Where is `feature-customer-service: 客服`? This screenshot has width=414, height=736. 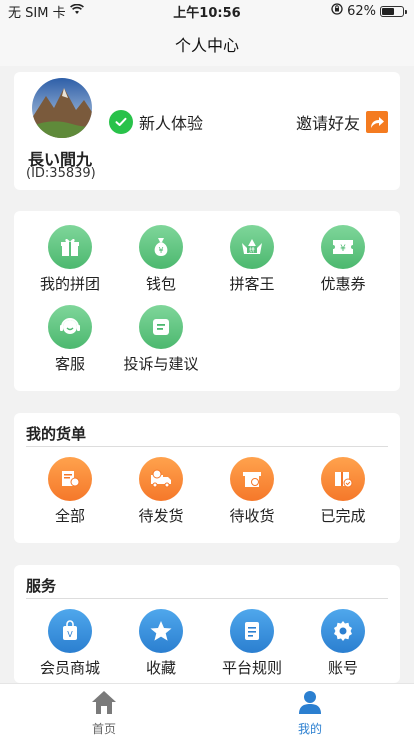
feature-customer-service: 客服 is located at coordinates (70, 339).